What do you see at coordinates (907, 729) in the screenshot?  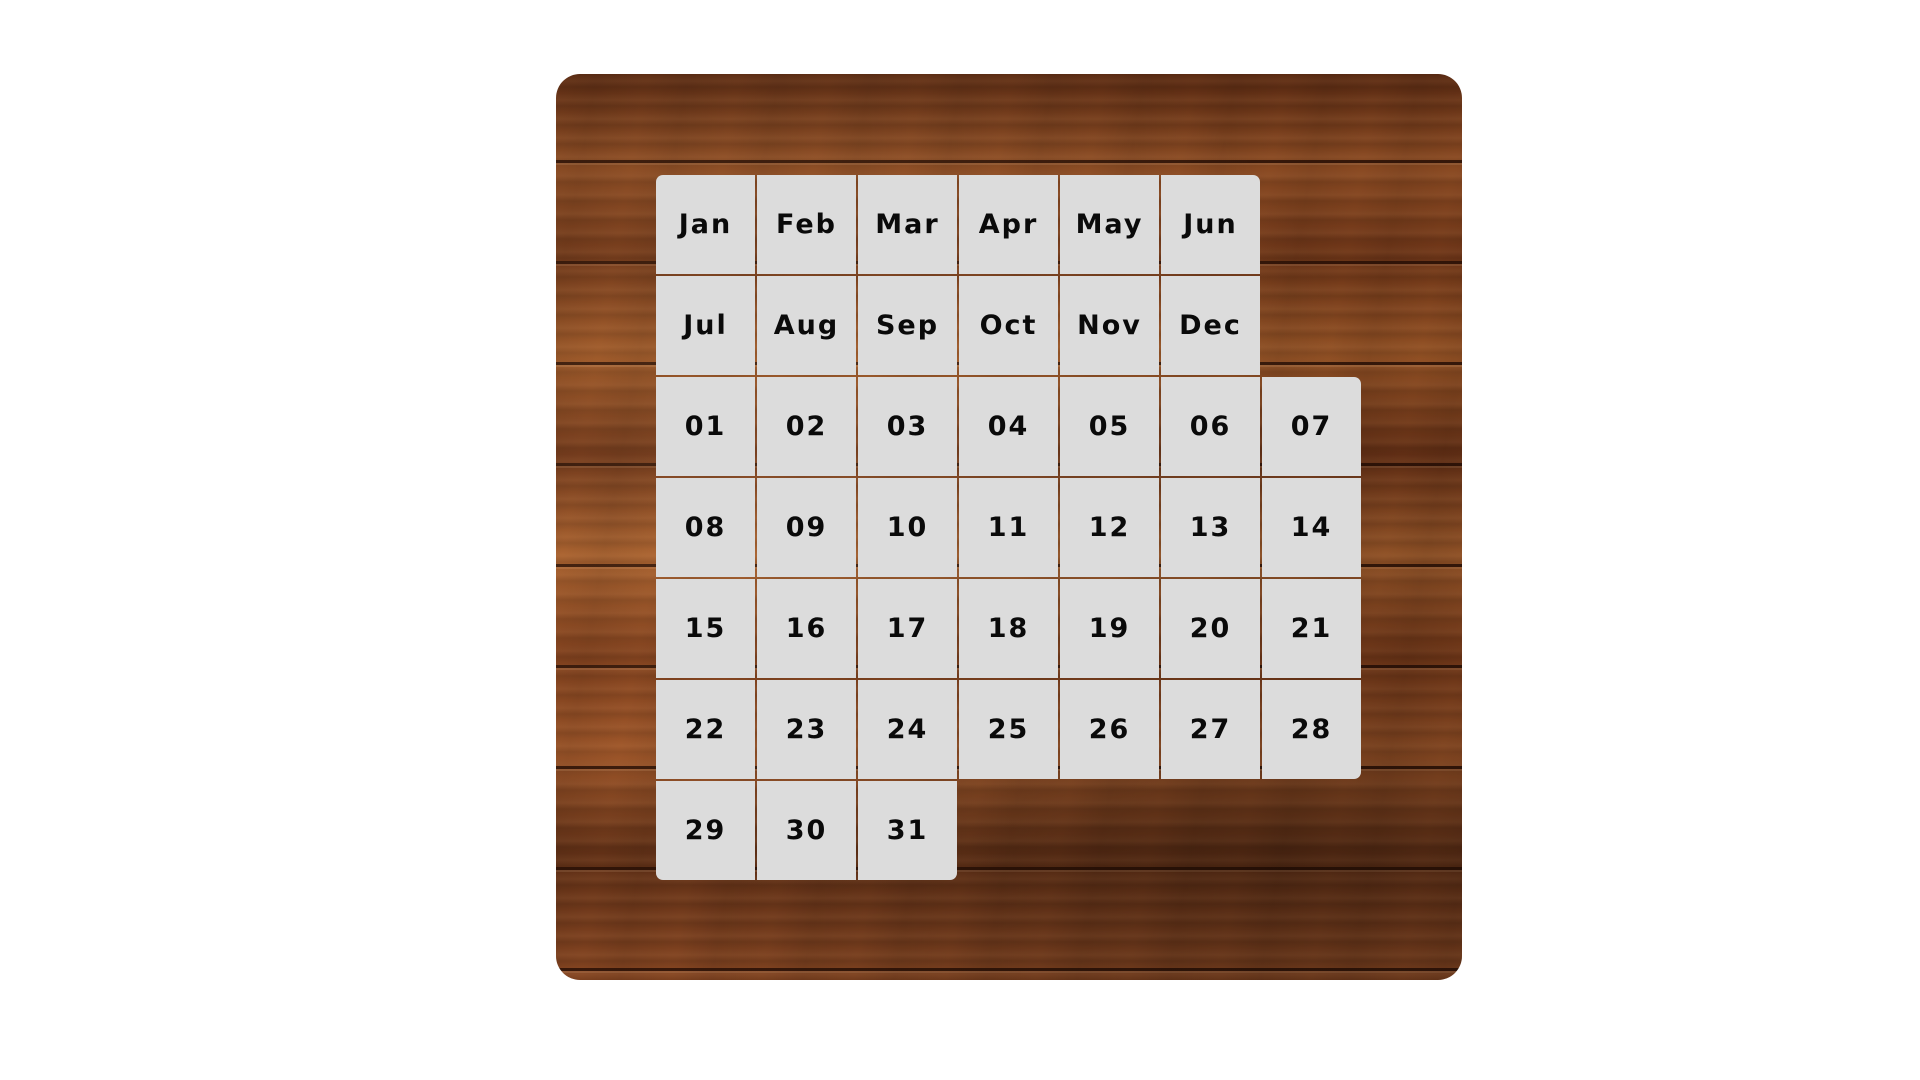 I see `day-cell: 24` at bounding box center [907, 729].